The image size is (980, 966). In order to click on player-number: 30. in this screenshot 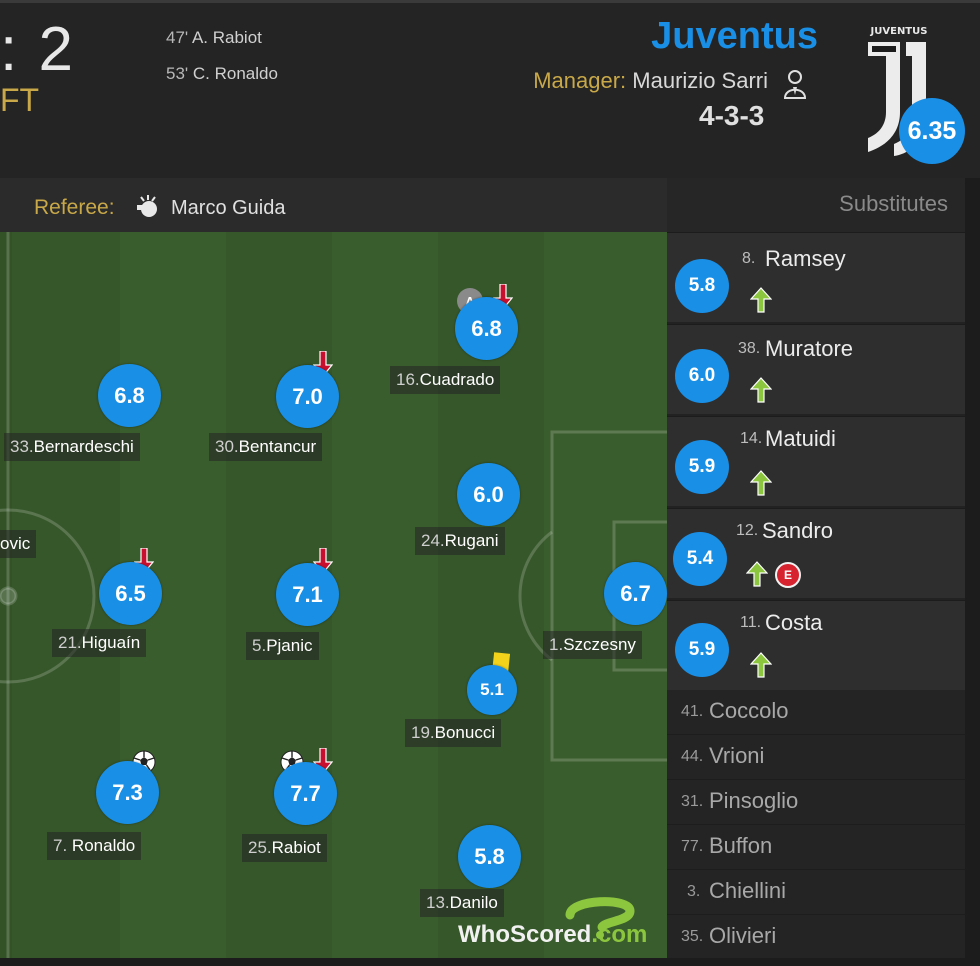, I will do `click(227, 446)`.